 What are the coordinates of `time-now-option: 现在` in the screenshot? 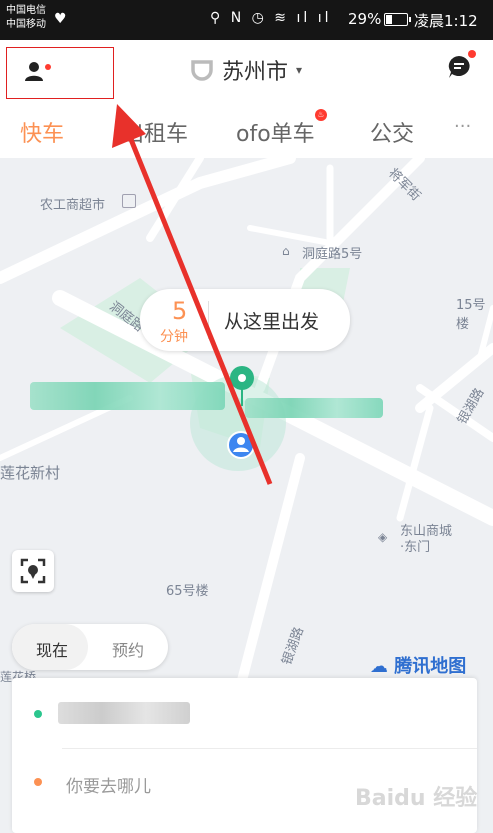 It's located at (52, 649).